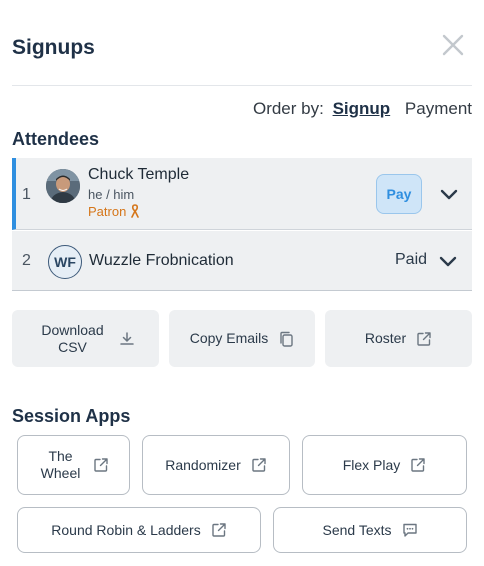  I want to click on randomizer-button: Randomizer, so click(216, 465).